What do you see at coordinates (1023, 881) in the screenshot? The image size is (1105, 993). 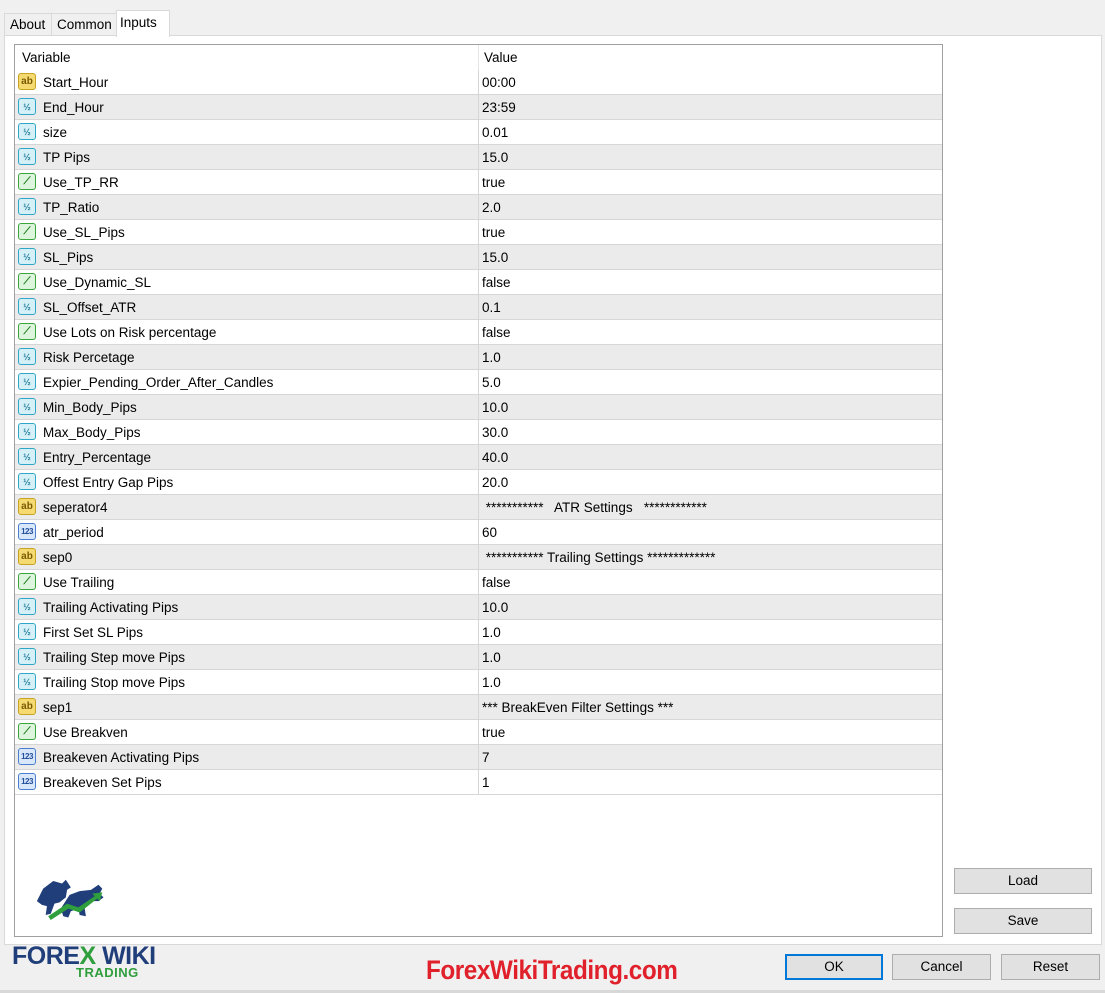 I see `load-button: Load` at bounding box center [1023, 881].